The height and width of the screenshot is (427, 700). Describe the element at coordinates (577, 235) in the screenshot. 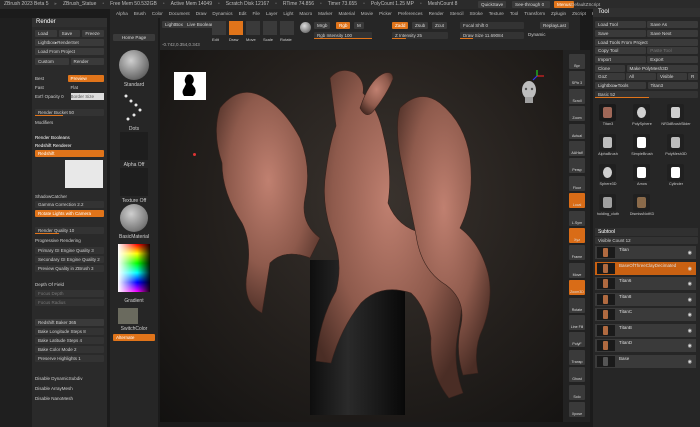

I see `shelf-xyz-button: Xyz` at that location.